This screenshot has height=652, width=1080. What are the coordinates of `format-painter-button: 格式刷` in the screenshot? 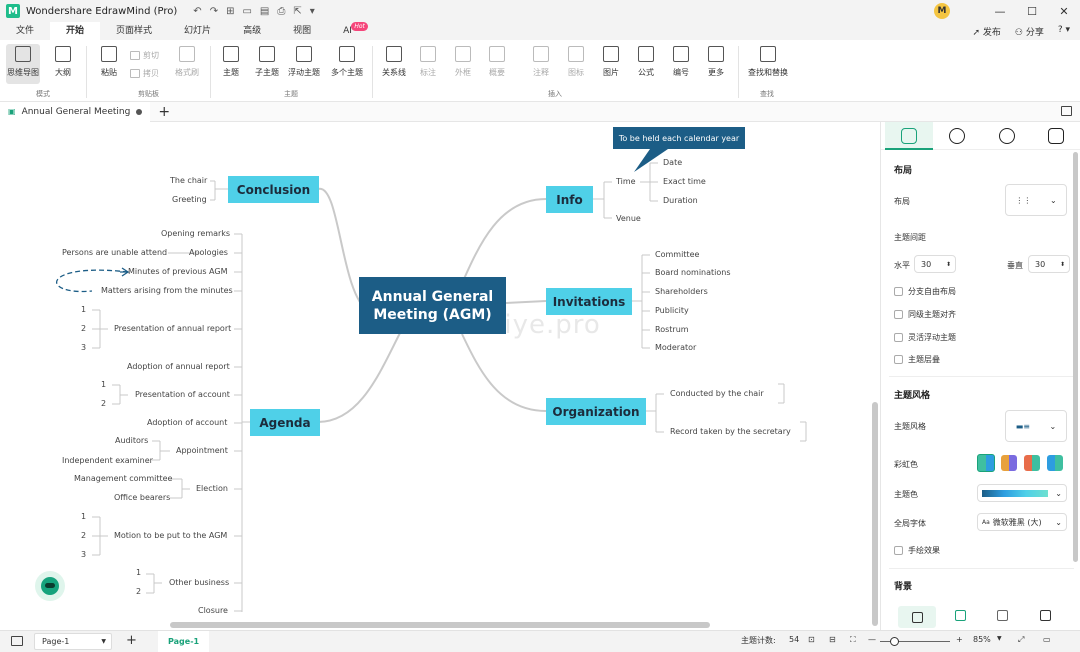 It's located at (187, 64).